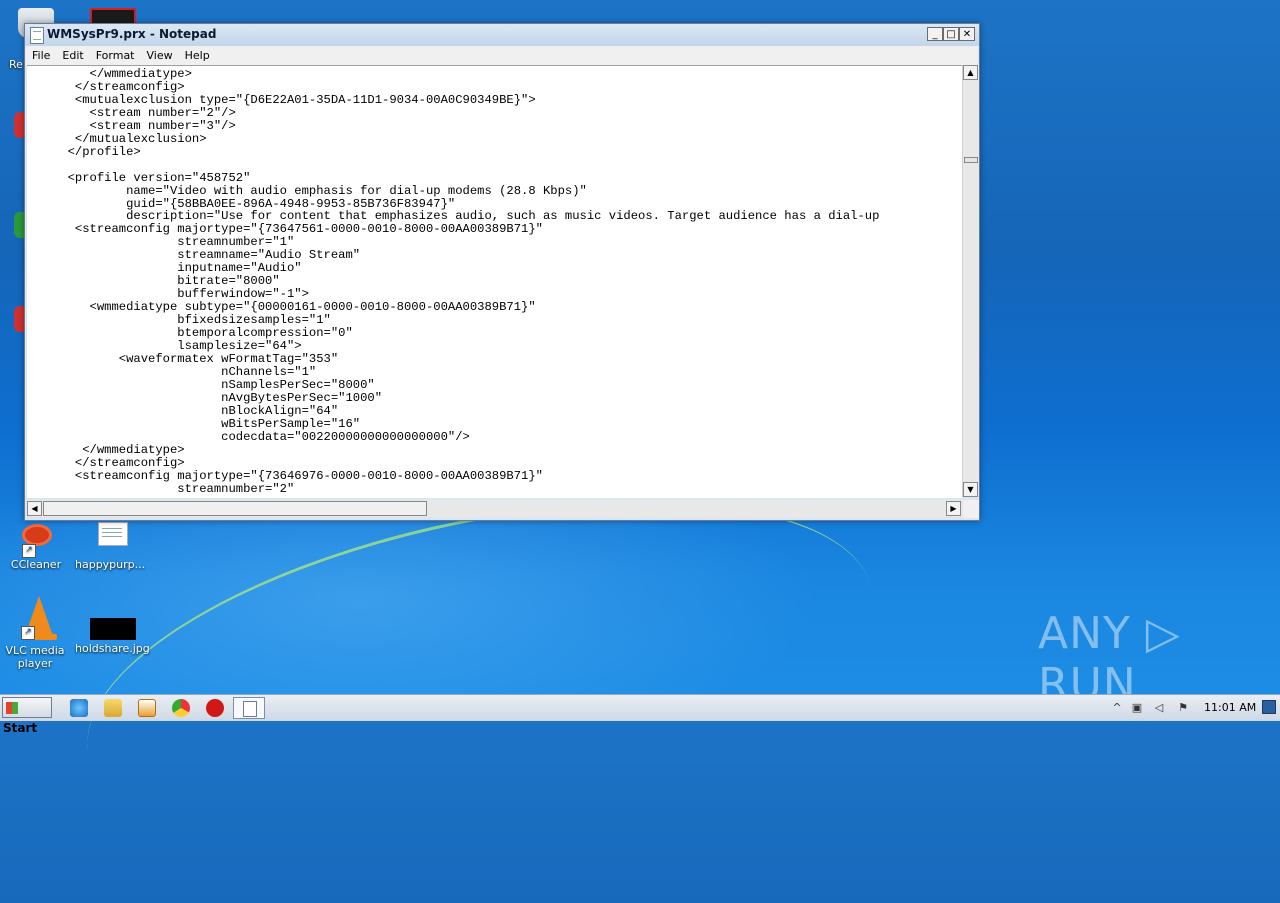  I want to click on minimize-button: _, so click(935, 34).